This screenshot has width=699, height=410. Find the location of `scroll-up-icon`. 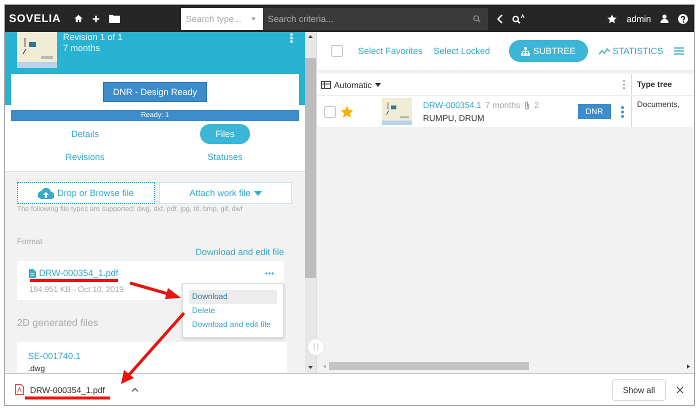

scroll-up-icon is located at coordinates (310, 36).